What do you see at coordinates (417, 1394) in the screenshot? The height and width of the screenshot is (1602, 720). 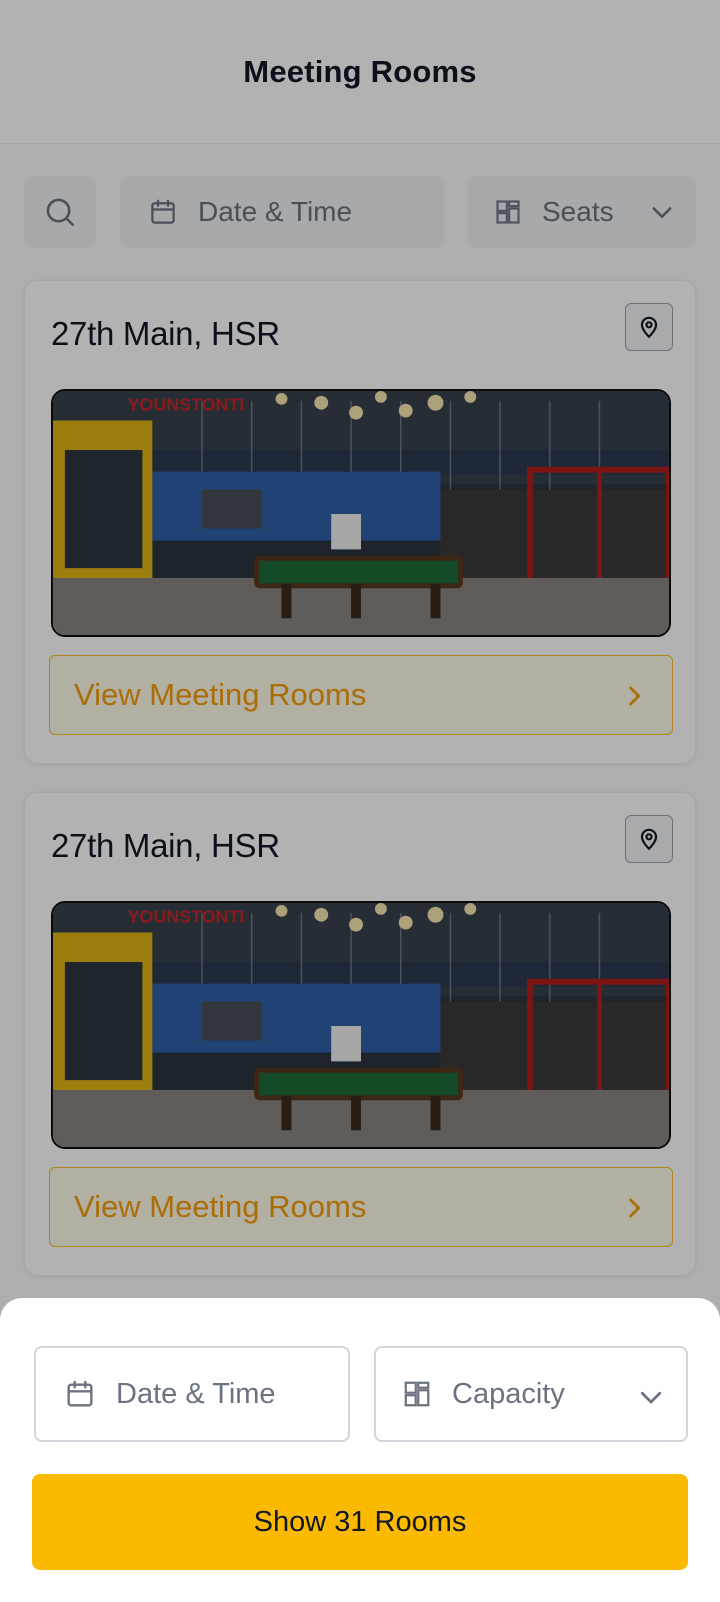 I see `layout-grid-icon` at bounding box center [417, 1394].